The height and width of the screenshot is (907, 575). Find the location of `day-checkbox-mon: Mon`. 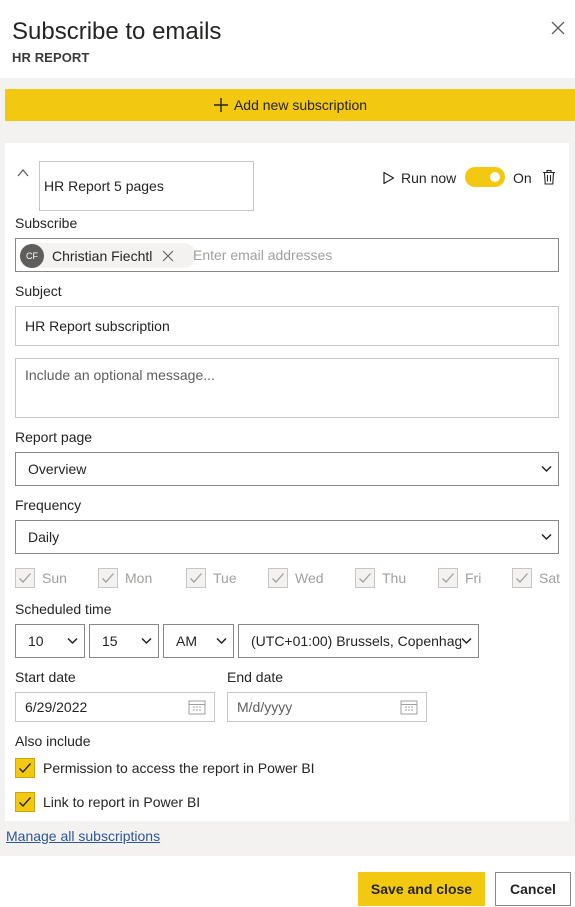

day-checkbox-mon: Mon is located at coordinates (125, 578).